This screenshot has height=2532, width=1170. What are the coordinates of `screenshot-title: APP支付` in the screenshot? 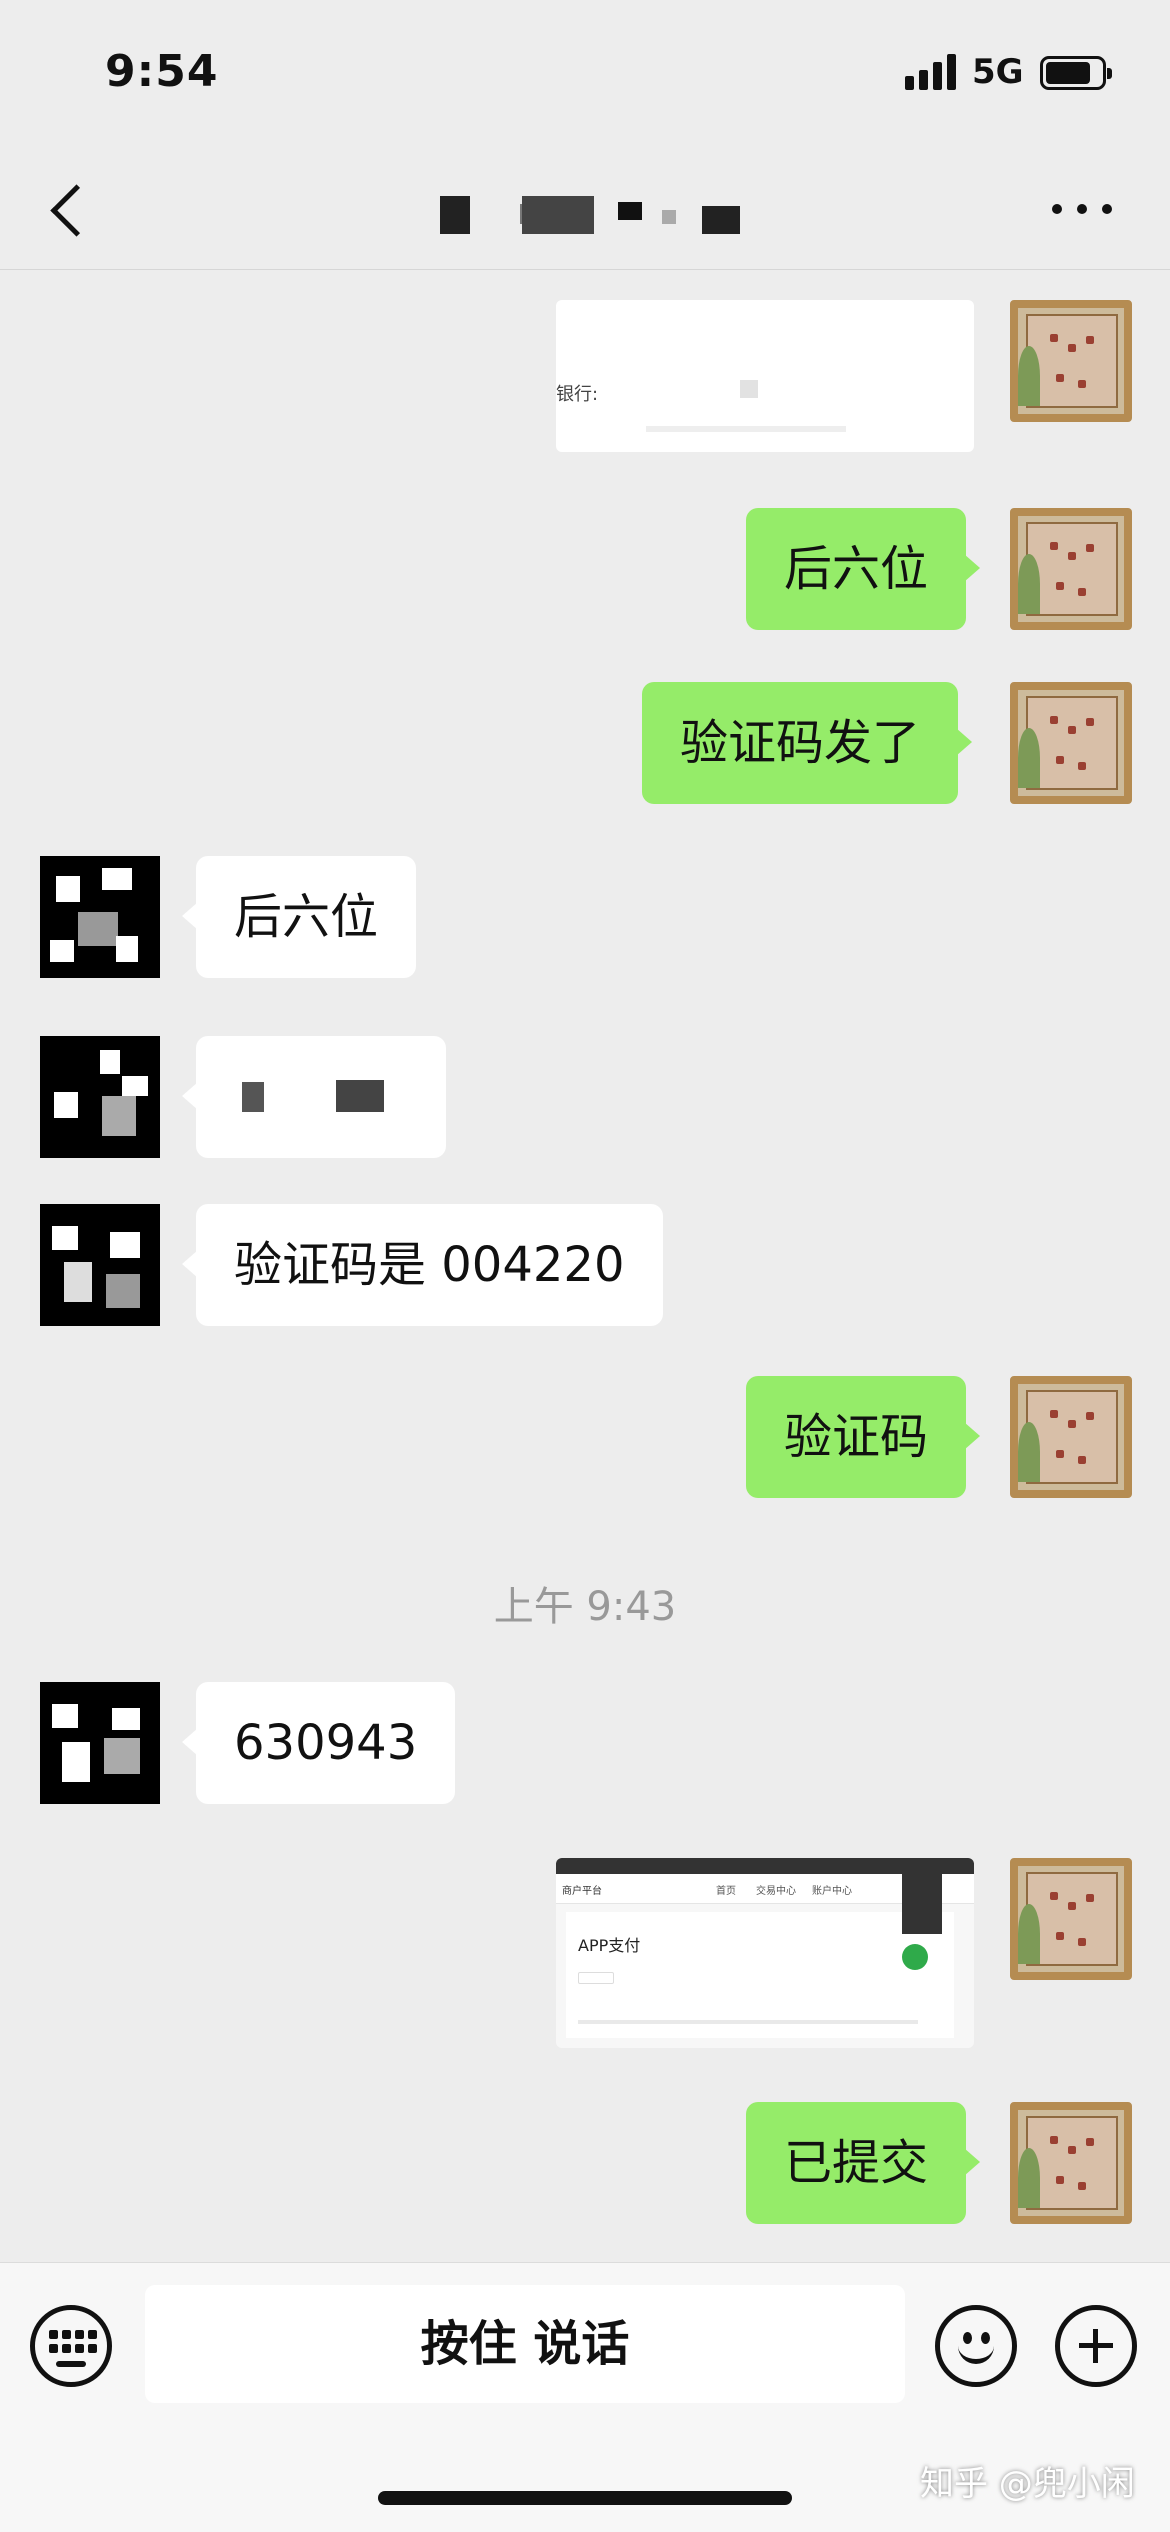 It's located at (609, 1945).